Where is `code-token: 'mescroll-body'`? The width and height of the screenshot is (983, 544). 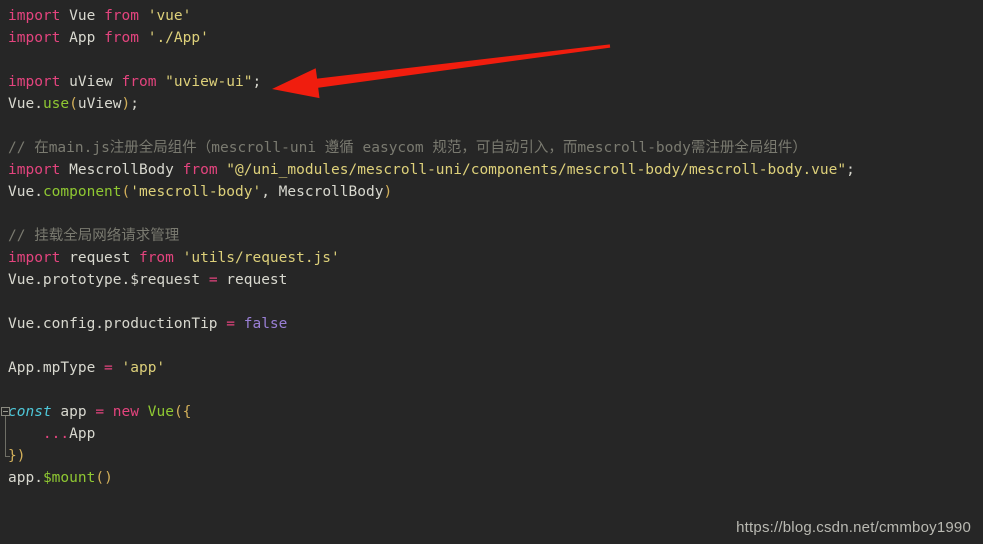
code-token: 'mescroll-body' is located at coordinates (196, 192).